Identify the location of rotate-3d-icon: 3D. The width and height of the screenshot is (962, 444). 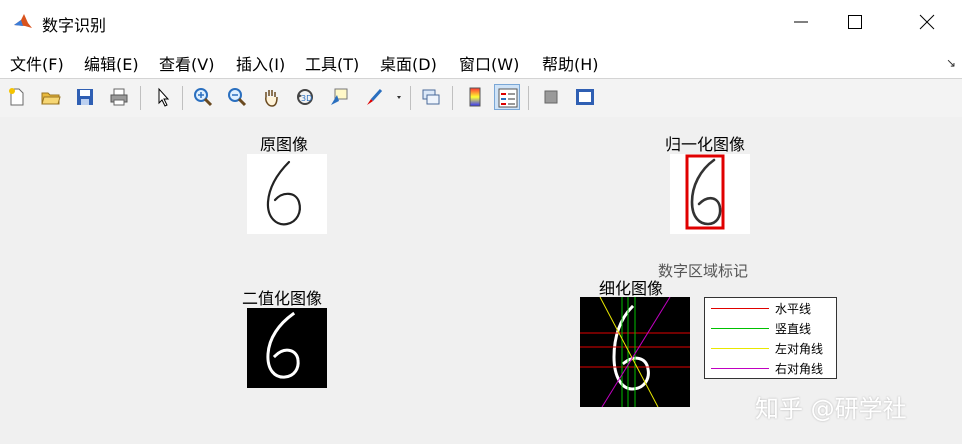
(305, 97).